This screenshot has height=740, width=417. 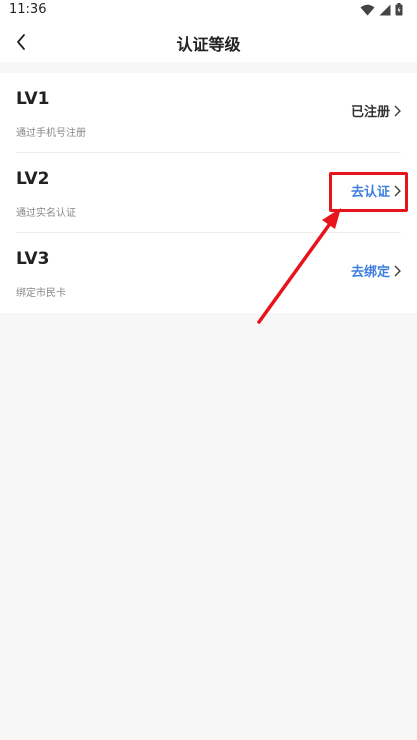 What do you see at coordinates (368, 192) in the screenshot?
I see `annotation-highlight-box` at bounding box center [368, 192].